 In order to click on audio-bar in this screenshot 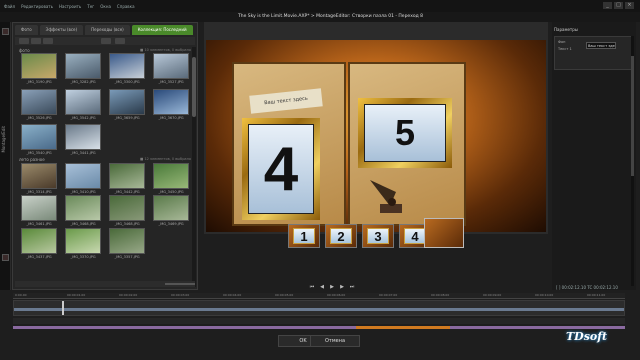, I will do `click(319, 327)`.